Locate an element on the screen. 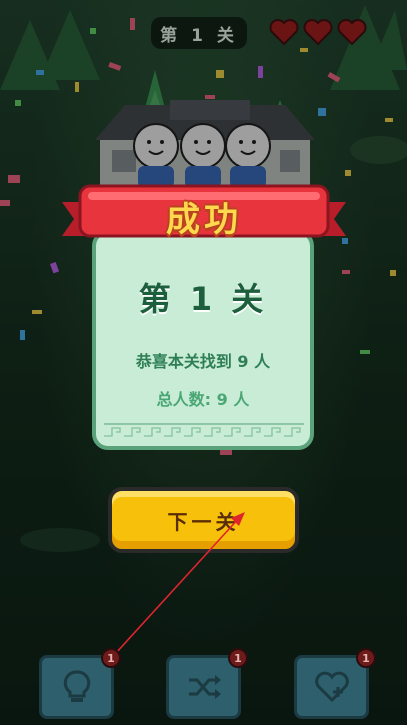 The height and width of the screenshot is (725, 407). add-life-count-badge: 1 is located at coordinates (366, 658).